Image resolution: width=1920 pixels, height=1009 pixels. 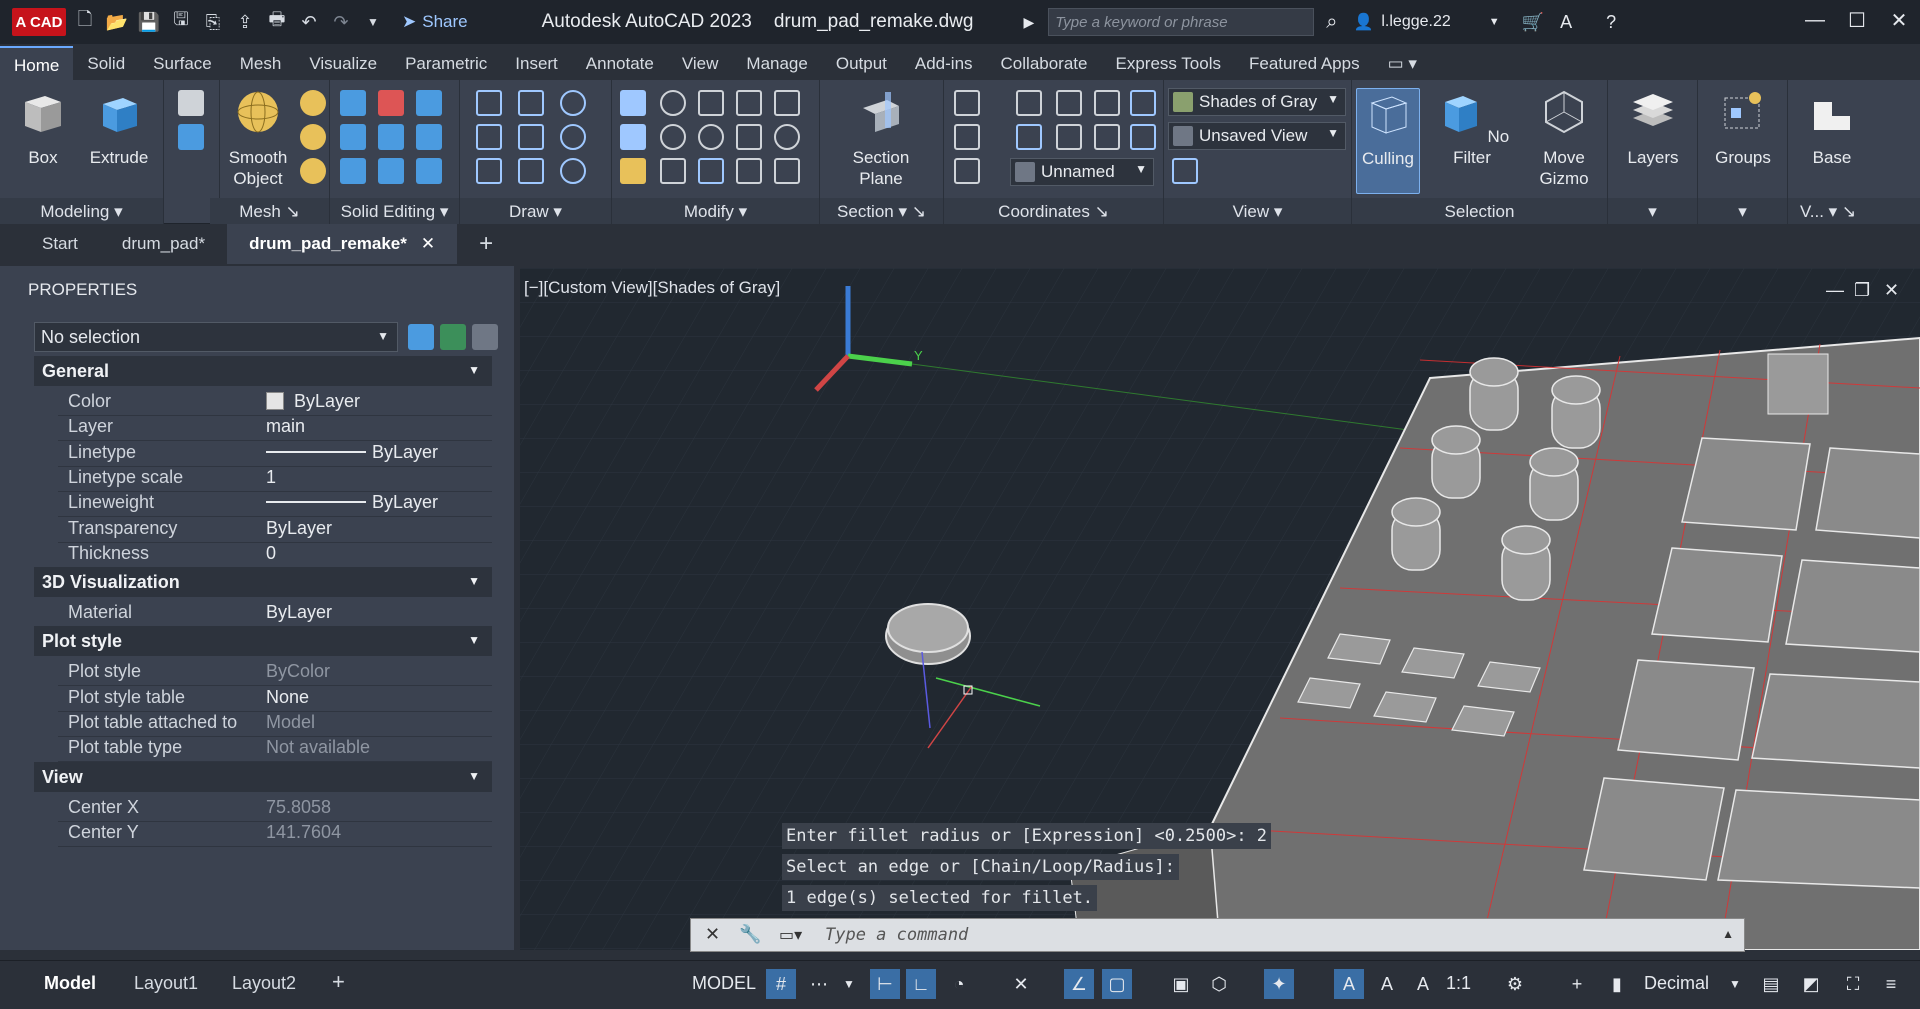 I want to click on scale-icon, so click(x=711, y=171).